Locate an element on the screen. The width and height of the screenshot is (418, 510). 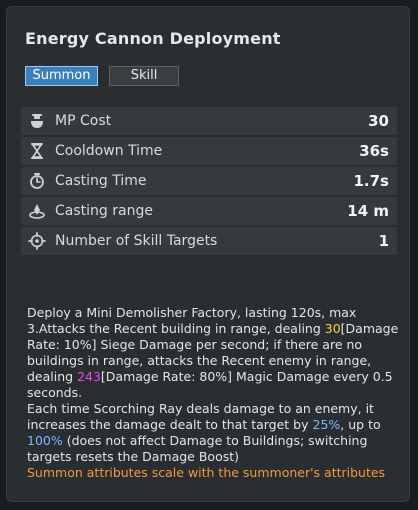
stat-row-casting-time: Casting Time 1.7s is located at coordinates (209, 181).